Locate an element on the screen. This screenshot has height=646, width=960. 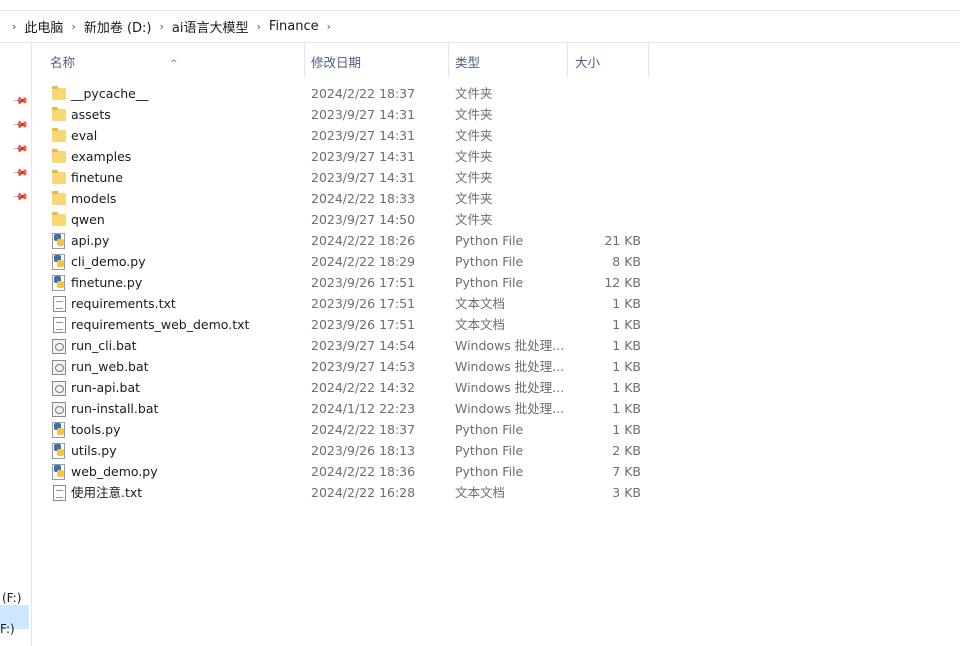
file-date: 2024/2/22 18:26 is located at coordinates (363, 240).